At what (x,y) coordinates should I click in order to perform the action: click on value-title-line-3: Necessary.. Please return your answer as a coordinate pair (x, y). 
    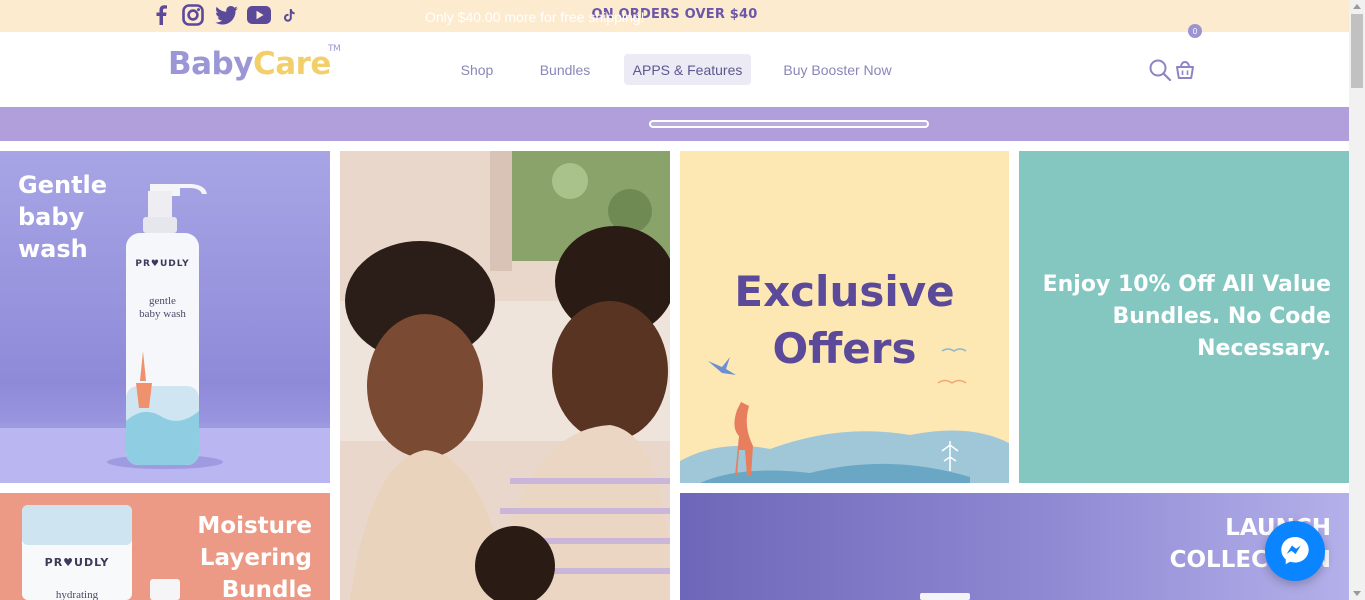
    Looking at the image, I should click on (1264, 348).